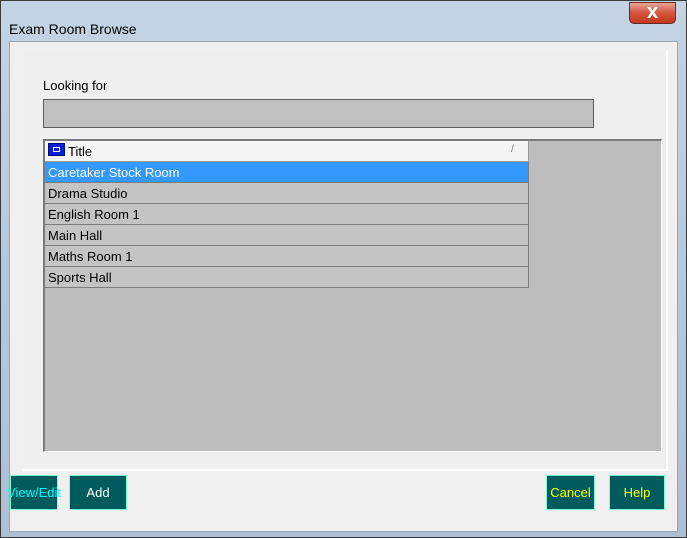  I want to click on help-button: Help, so click(637, 492).